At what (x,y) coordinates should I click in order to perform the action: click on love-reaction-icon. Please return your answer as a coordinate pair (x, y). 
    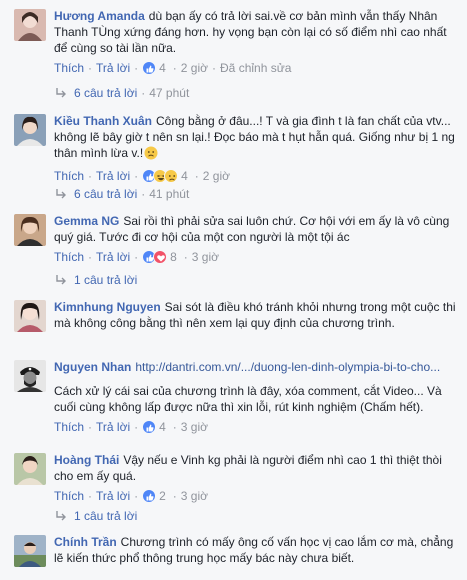
    Looking at the image, I should click on (160, 257).